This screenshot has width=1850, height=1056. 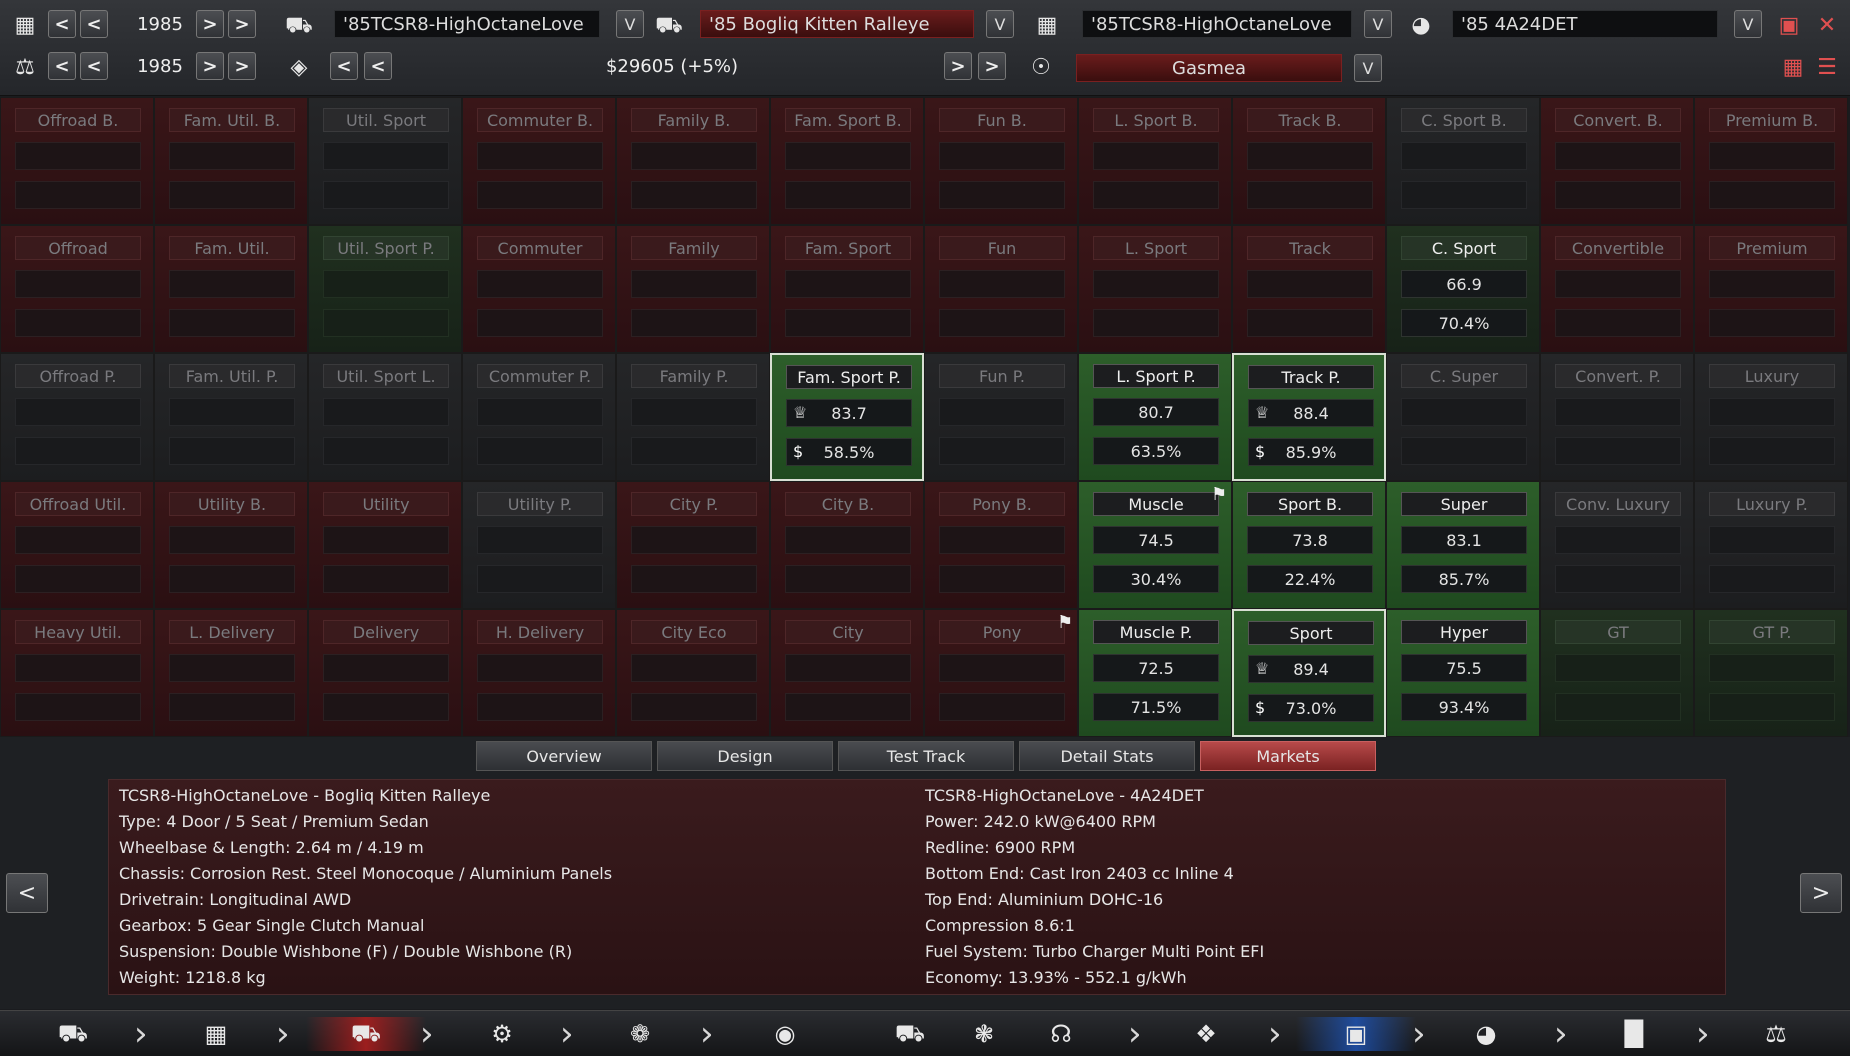 What do you see at coordinates (1001, 673) in the screenshot?
I see `market-cell: Pony ⚑` at bounding box center [1001, 673].